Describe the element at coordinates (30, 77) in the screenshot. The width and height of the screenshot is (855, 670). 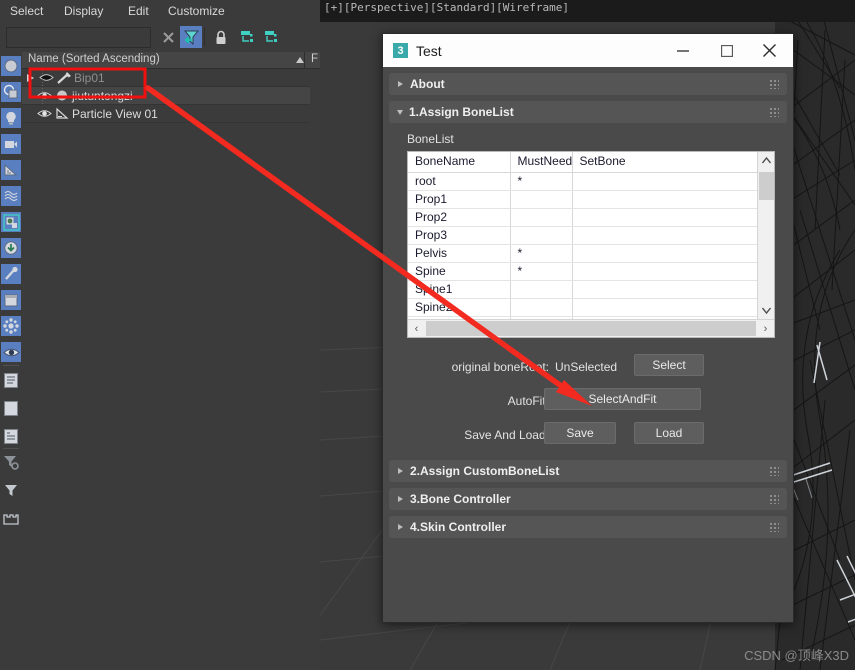
I see `expand-arrow-icon` at that location.